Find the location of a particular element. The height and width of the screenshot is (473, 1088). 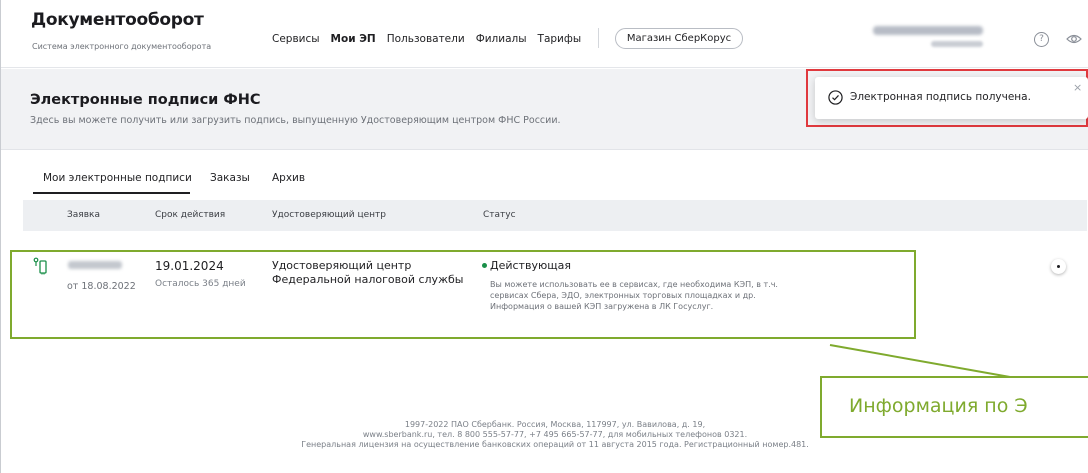

app-logo-title: Документооборот is located at coordinates (117, 20).